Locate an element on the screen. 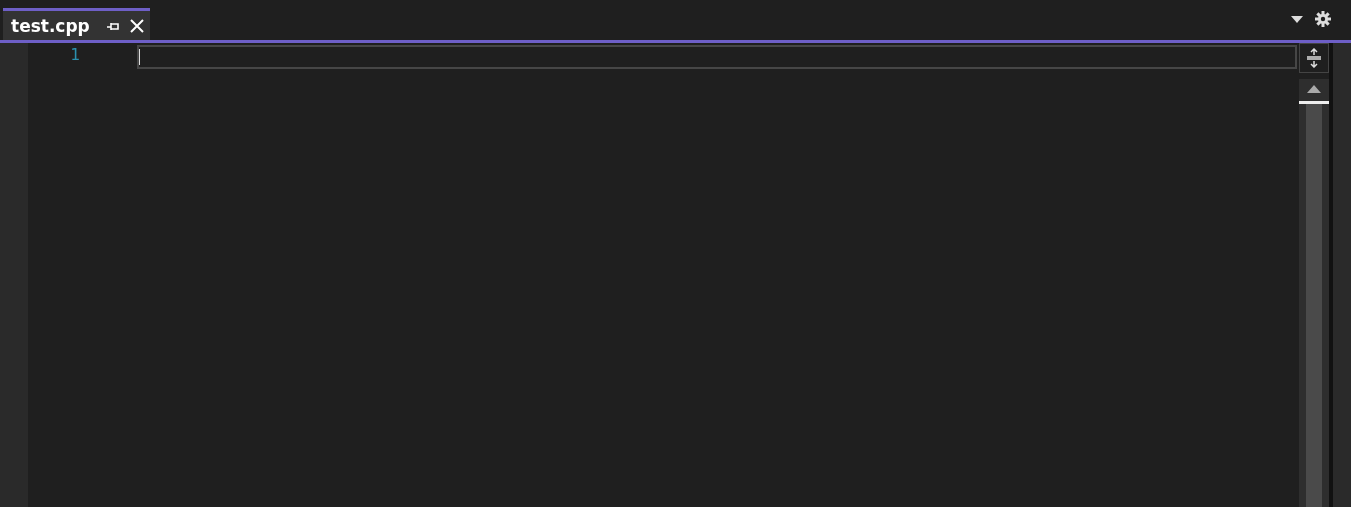 The width and height of the screenshot is (1351, 507). text-cursor is located at coordinates (139, 57).